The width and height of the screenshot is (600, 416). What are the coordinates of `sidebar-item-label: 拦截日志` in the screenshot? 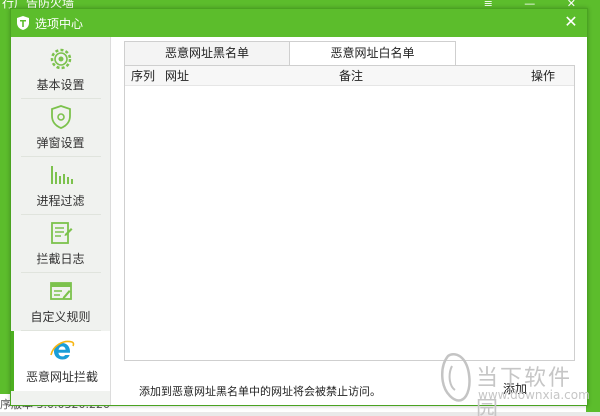 It's located at (60, 258).